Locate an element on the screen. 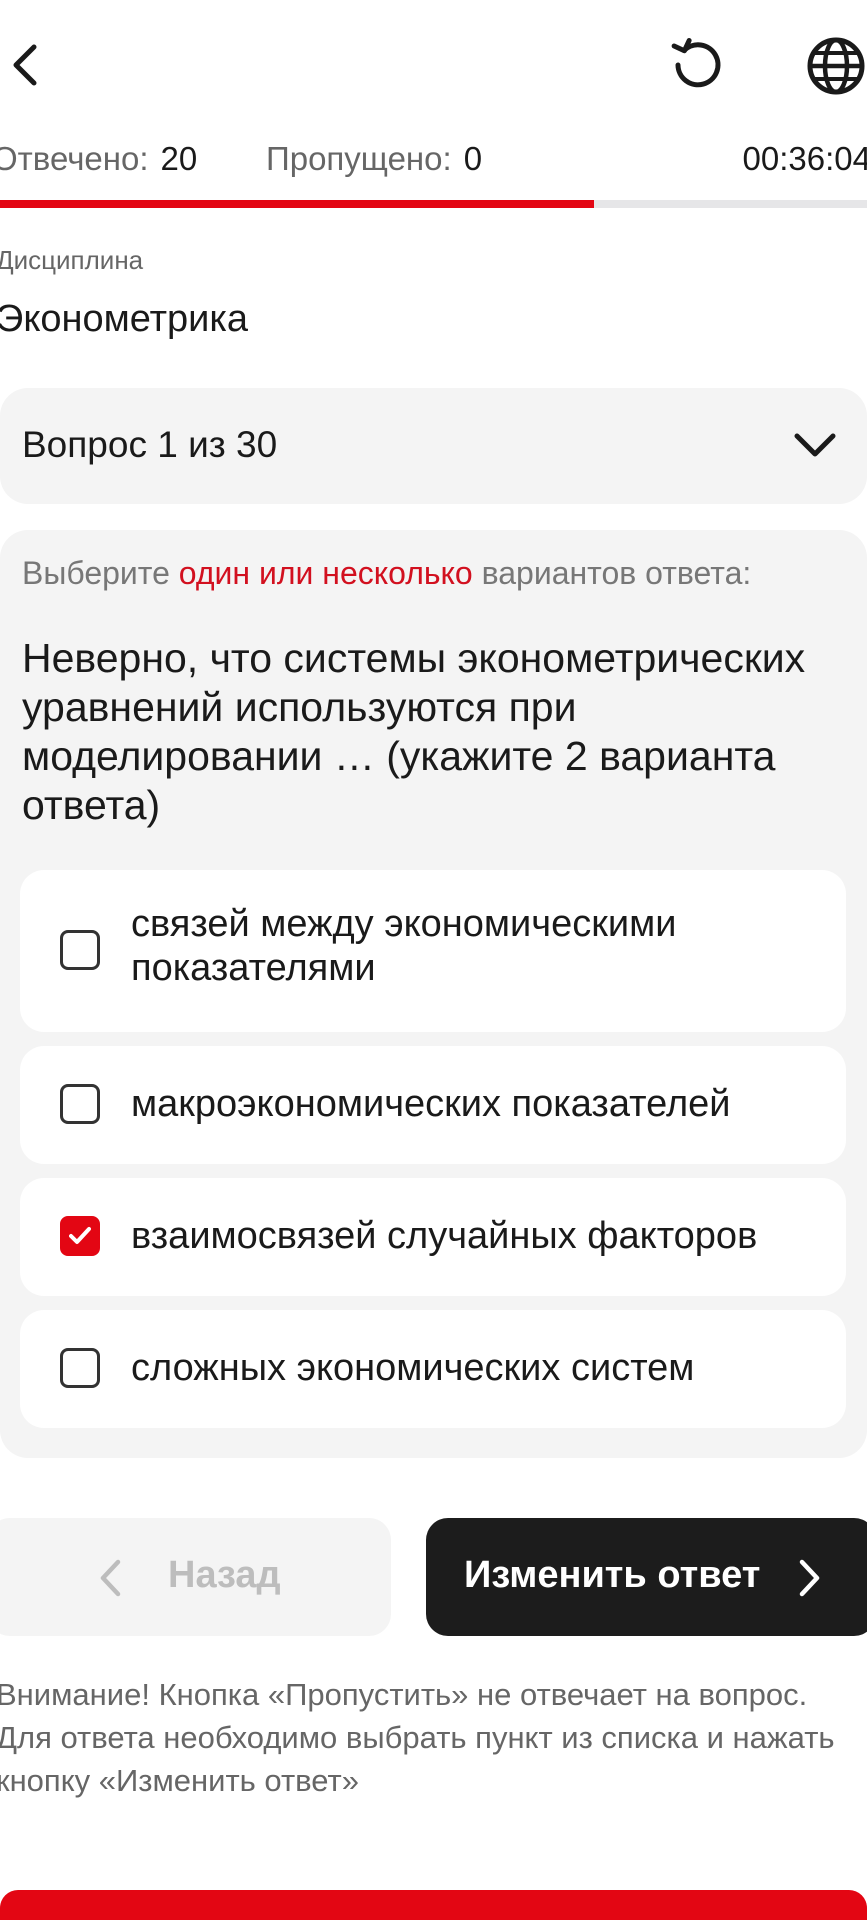 Image resolution: width=867 pixels, height=1920 pixels. skipped-stat: Пропущено: 0 is located at coordinates (374, 159).